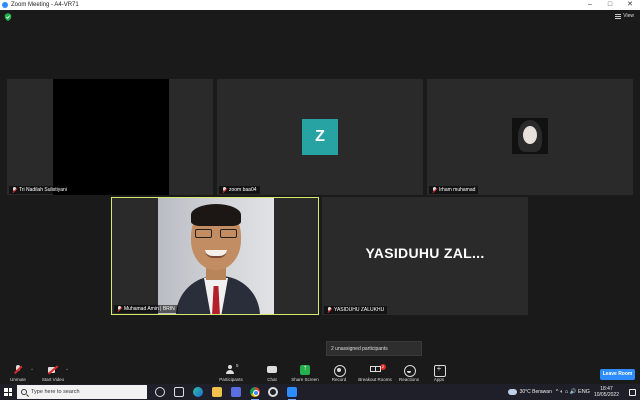 This screenshot has width=640, height=400. I want to click on name-tag: Tri Nadilah Sulistiyani, so click(39, 190).